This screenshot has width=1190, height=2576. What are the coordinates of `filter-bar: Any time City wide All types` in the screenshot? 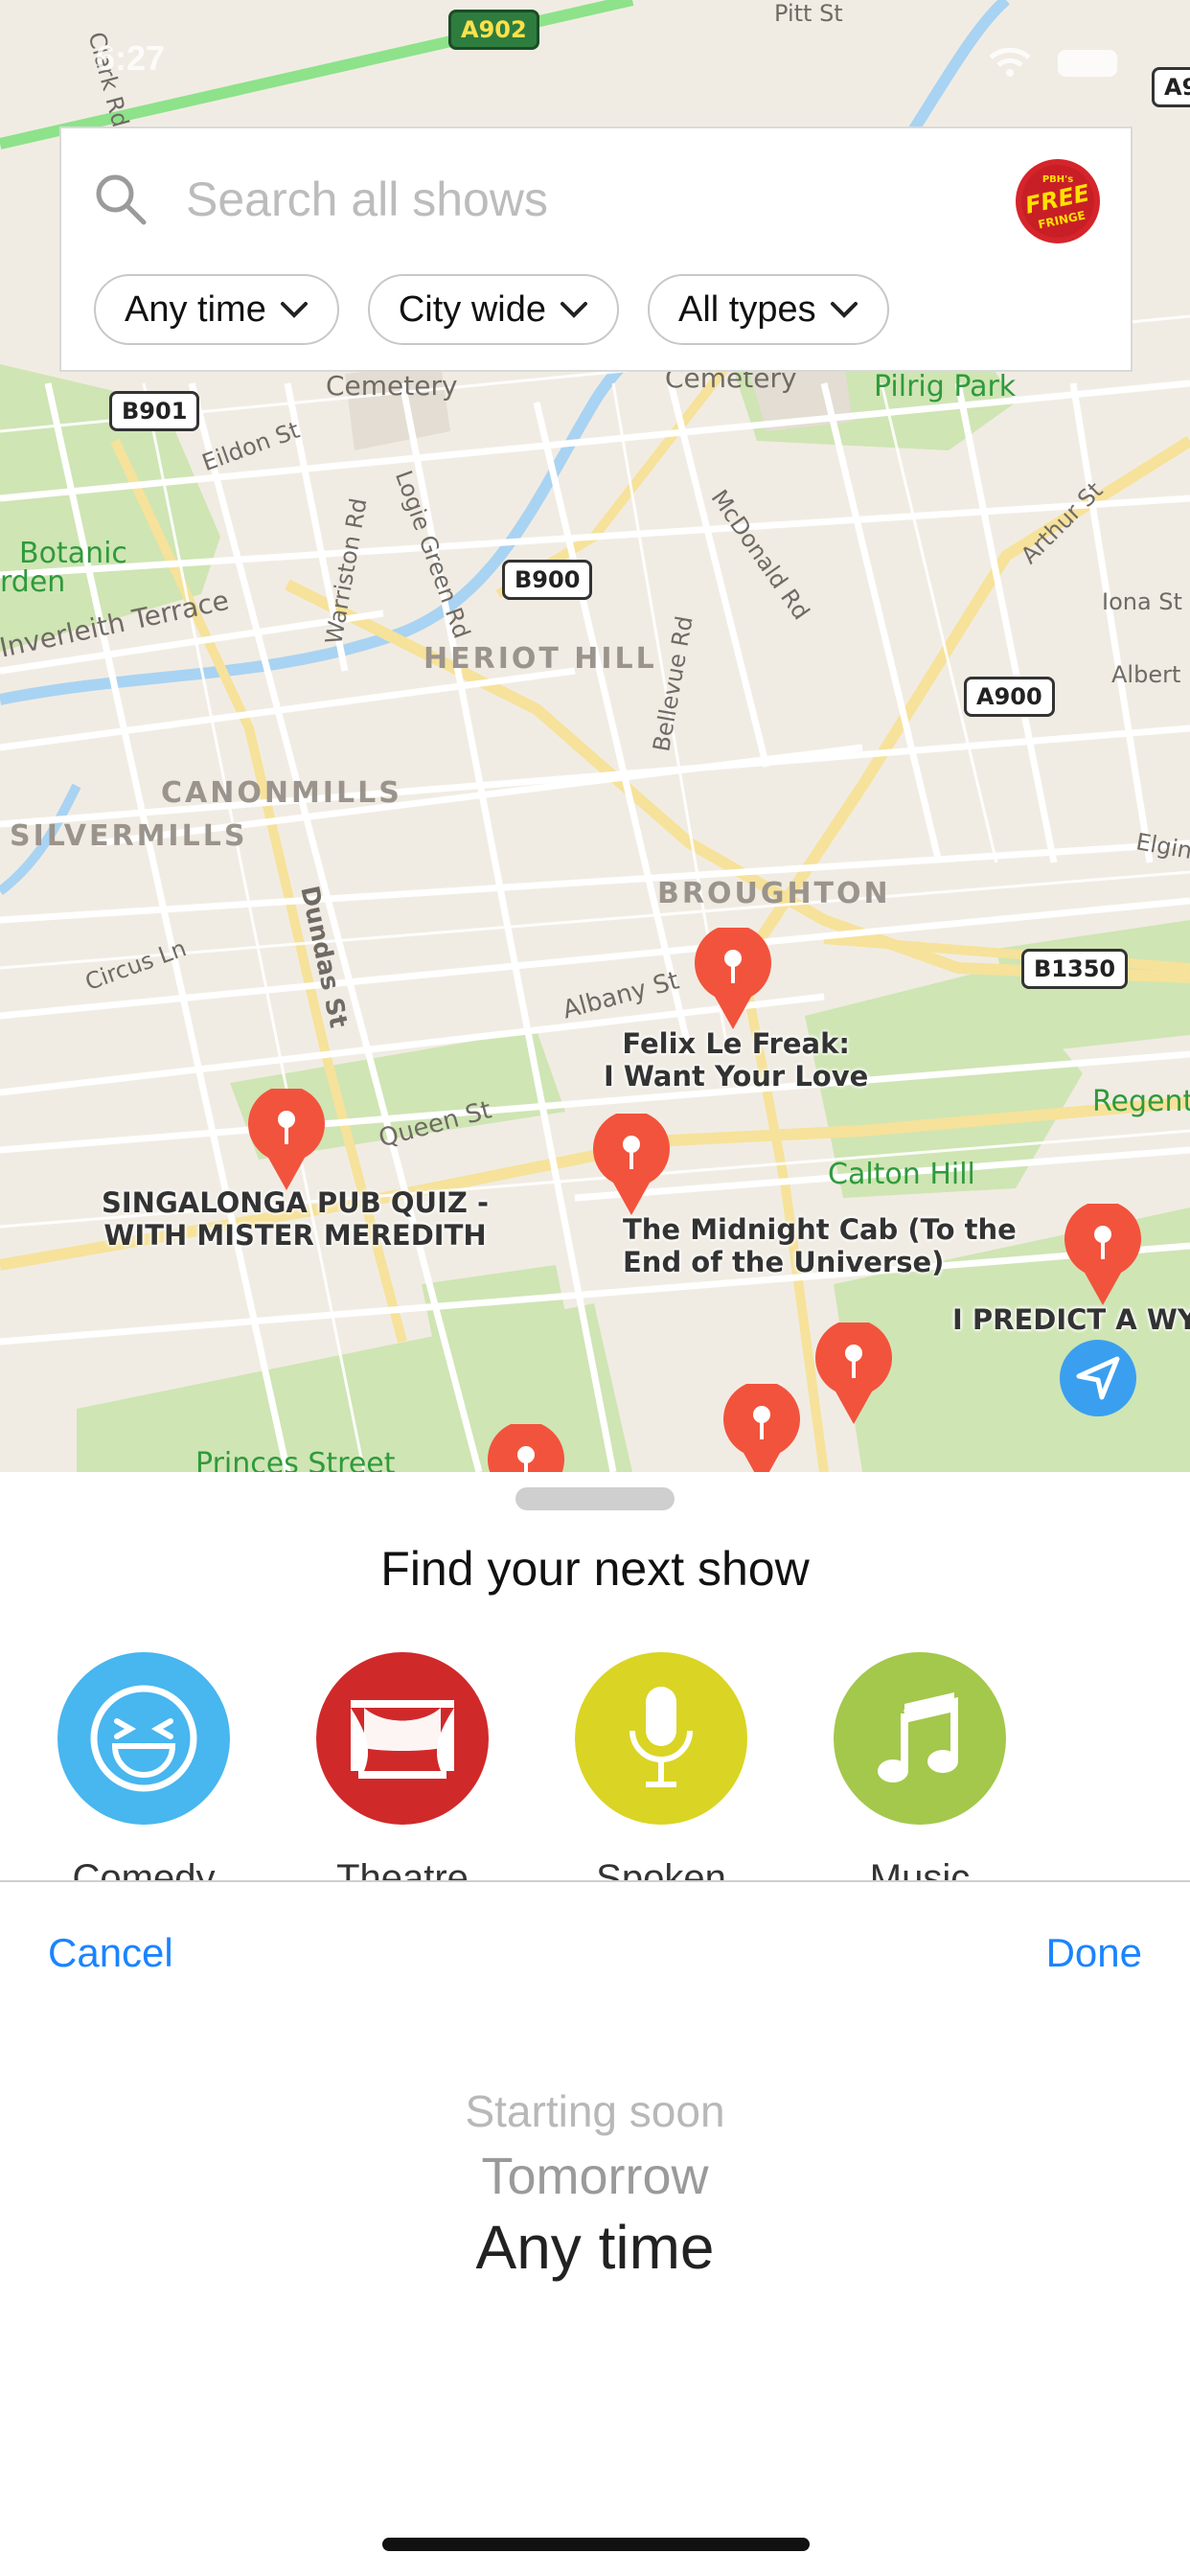 It's located at (492, 309).